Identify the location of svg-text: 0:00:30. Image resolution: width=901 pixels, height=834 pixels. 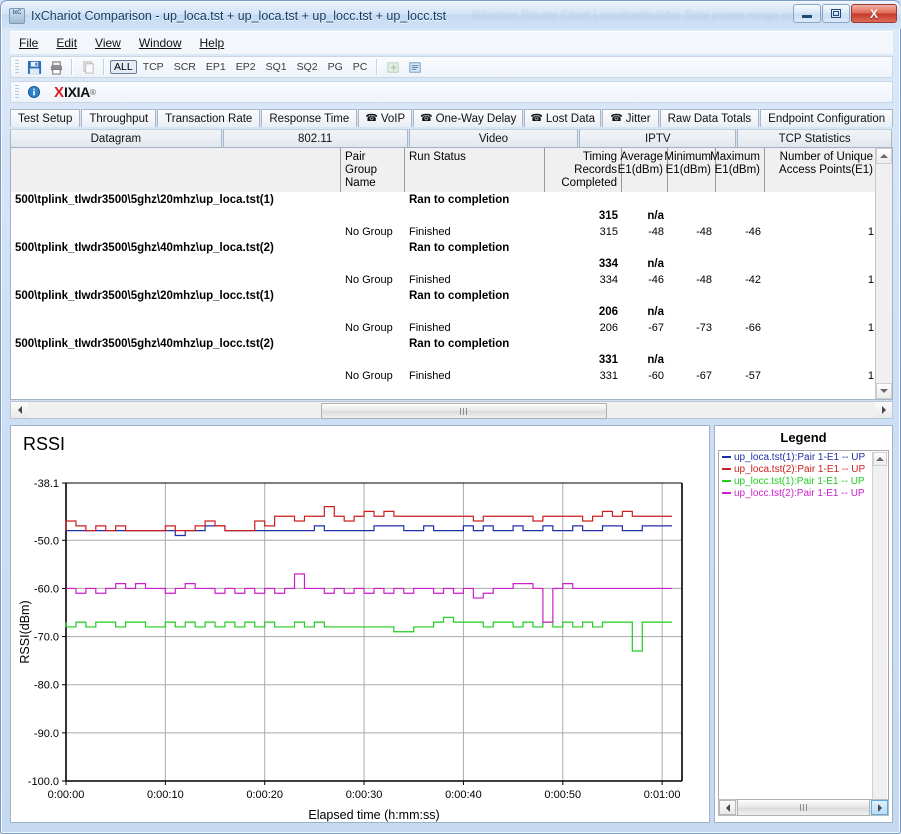
(364, 795).